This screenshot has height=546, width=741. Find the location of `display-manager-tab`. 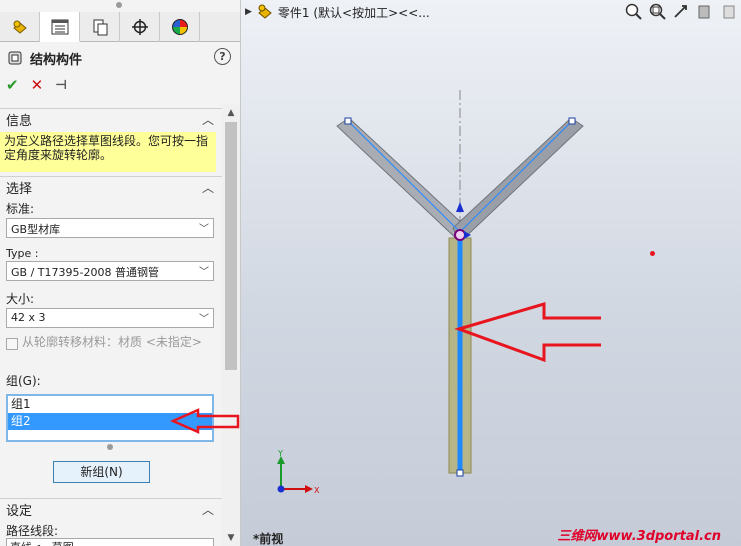

display-manager-tab is located at coordinates (180, 27).